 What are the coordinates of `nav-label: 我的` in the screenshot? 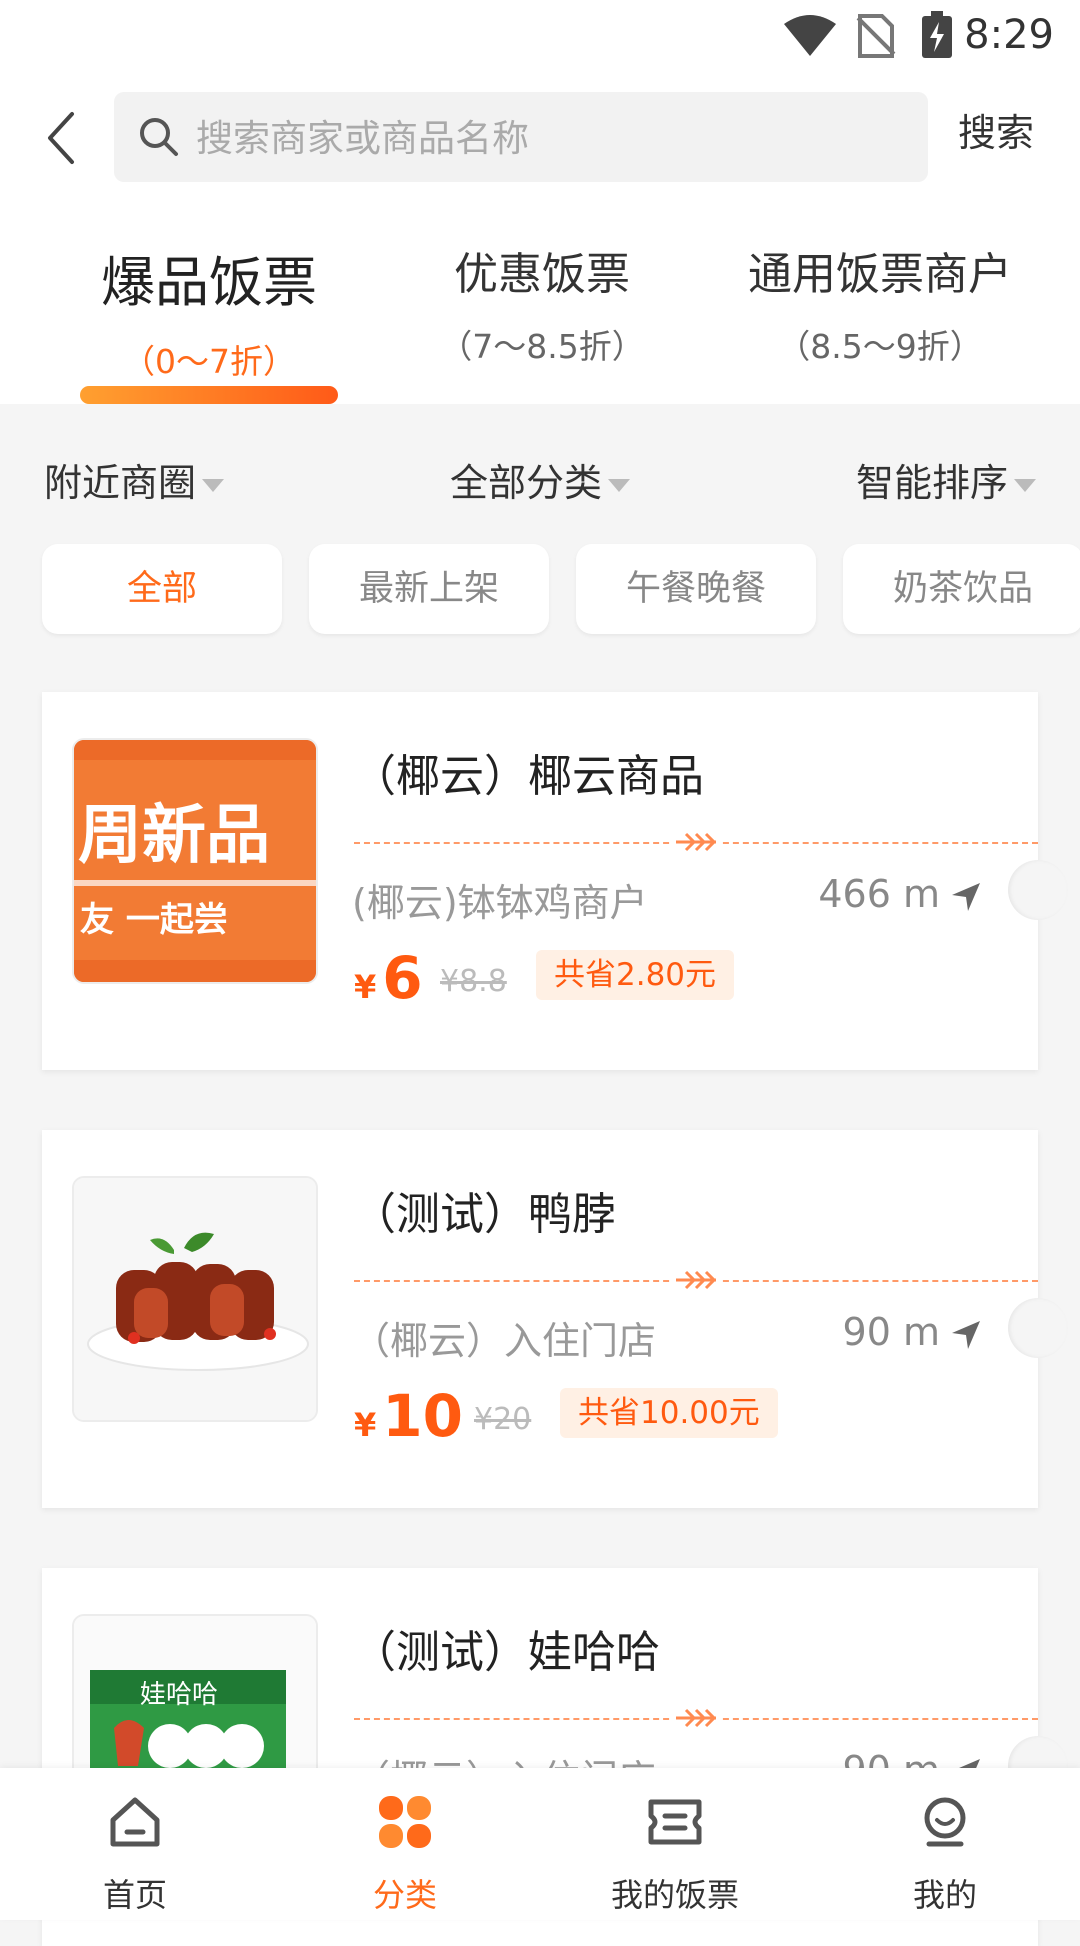 It's located at (944, 1895).